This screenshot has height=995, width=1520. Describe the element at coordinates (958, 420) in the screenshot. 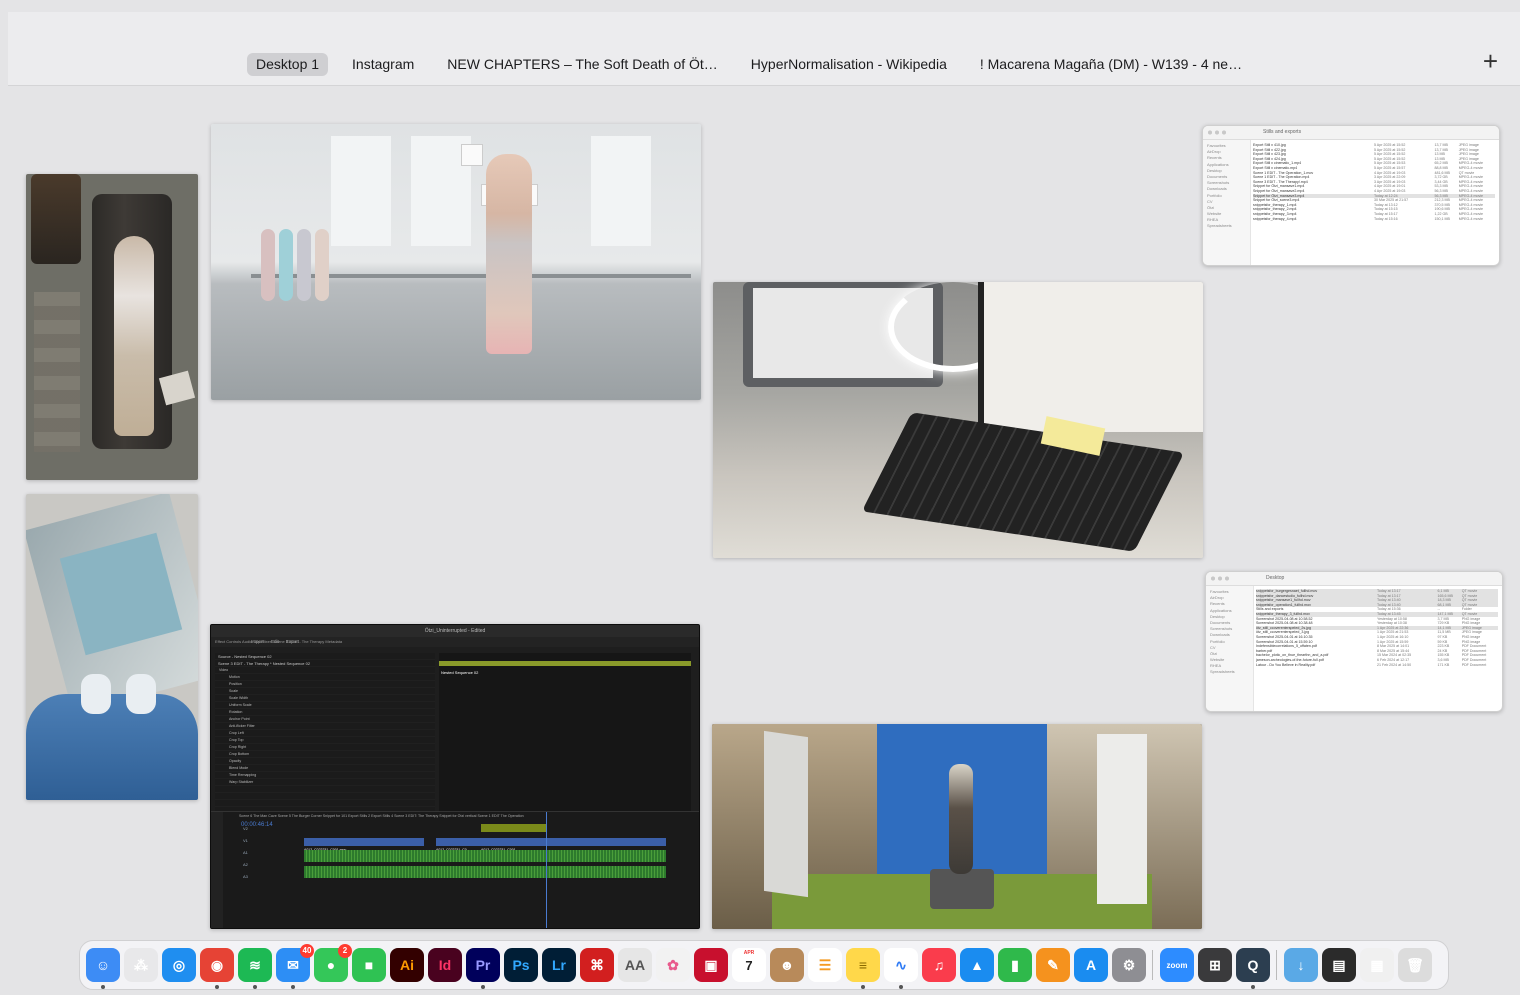

I see `window-thumbnail-desk-still` at that location.